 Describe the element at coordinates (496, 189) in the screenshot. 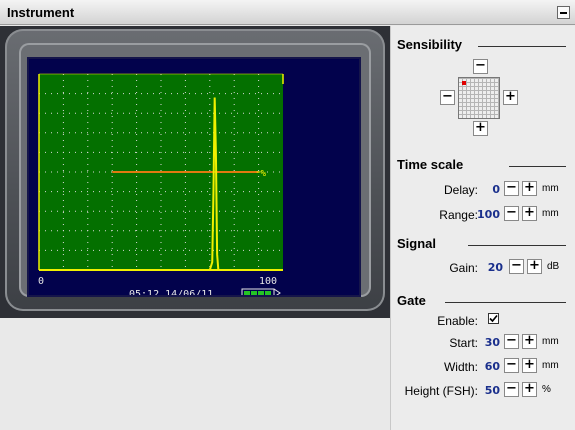

I see `delay-value: 0` at that location.